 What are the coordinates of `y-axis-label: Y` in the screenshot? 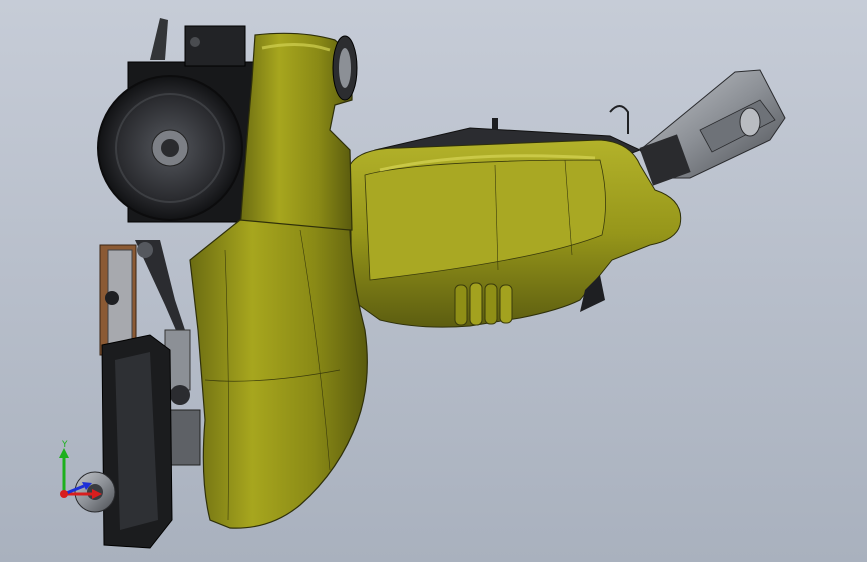 It's located at (64, 445).